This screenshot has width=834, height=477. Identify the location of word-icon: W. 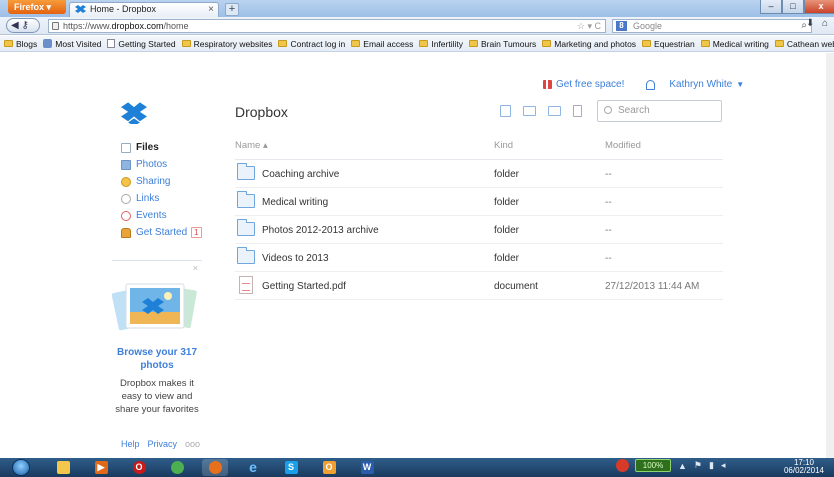
(367, 467).